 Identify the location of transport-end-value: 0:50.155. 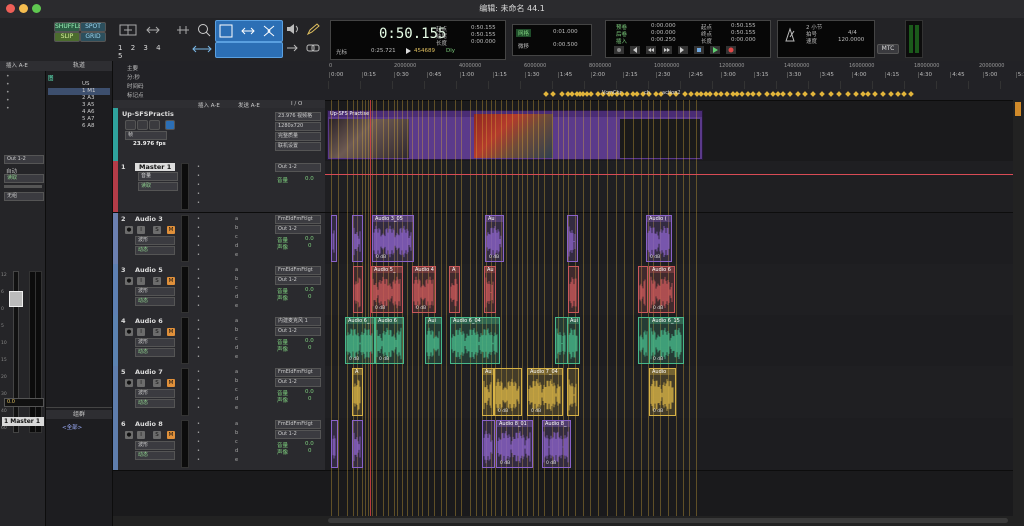
(743, 33).